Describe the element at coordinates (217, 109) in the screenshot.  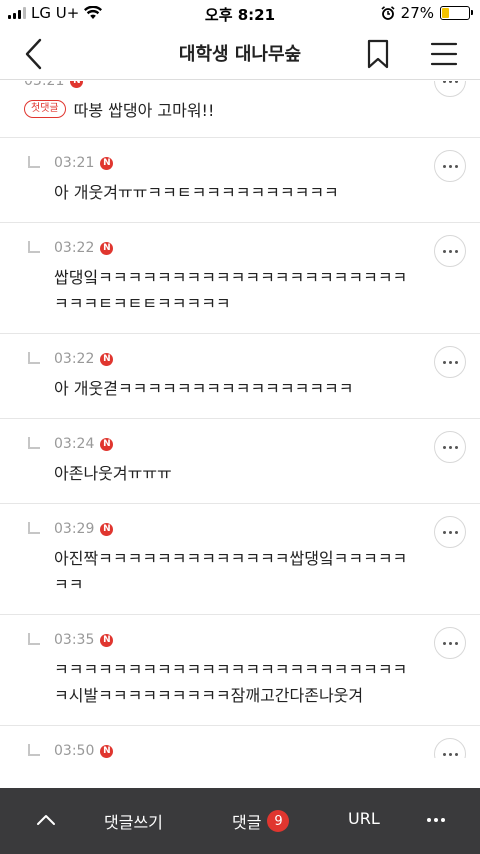
I see `comment-body: 첫댓글 따봉 쌉댕아 고마워!!` at that location.